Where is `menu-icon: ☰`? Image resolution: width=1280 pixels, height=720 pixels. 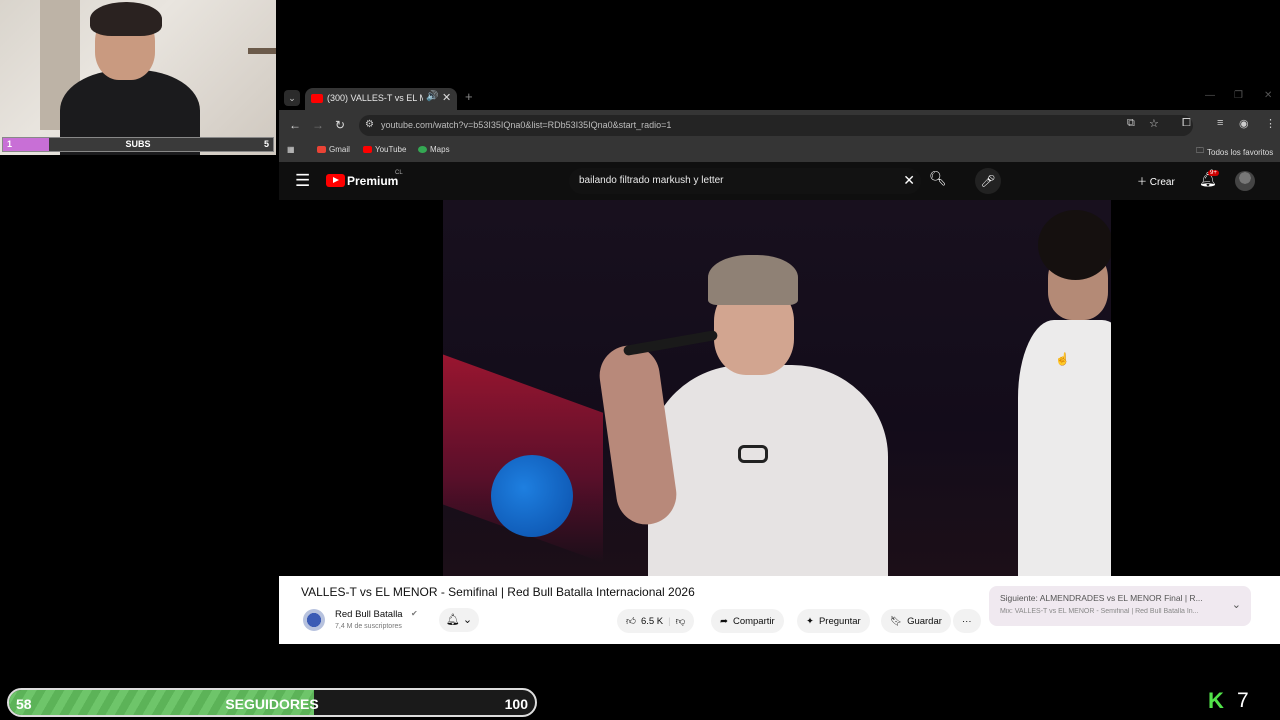 menu-icon: ☰ is located at coordinates (302, 181).